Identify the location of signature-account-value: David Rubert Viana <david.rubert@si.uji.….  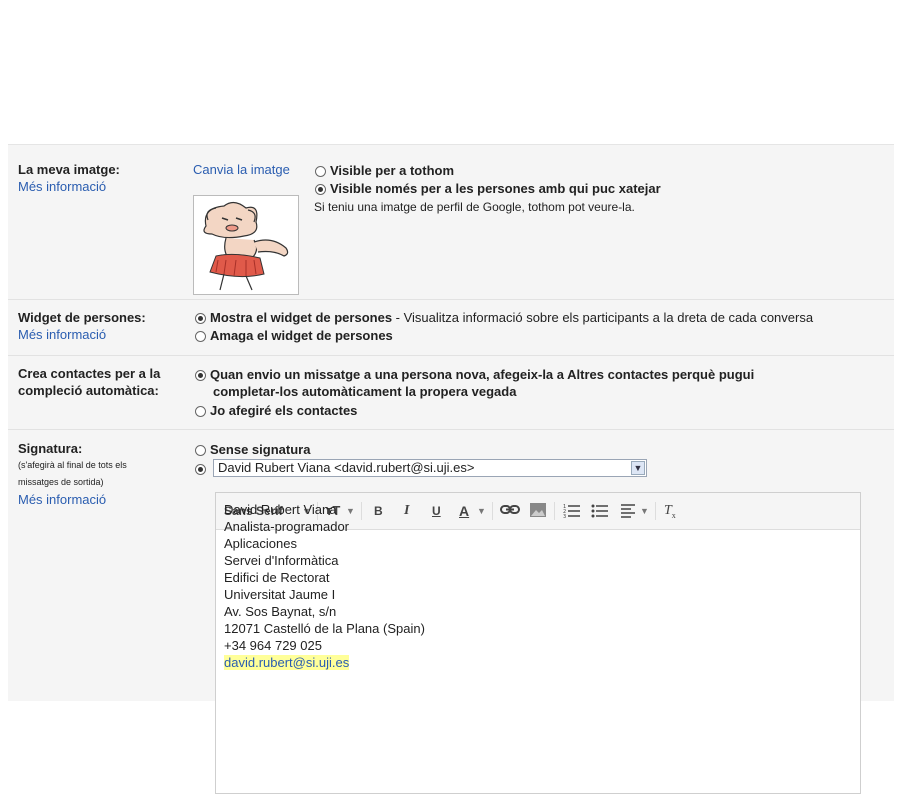
(346, 467).